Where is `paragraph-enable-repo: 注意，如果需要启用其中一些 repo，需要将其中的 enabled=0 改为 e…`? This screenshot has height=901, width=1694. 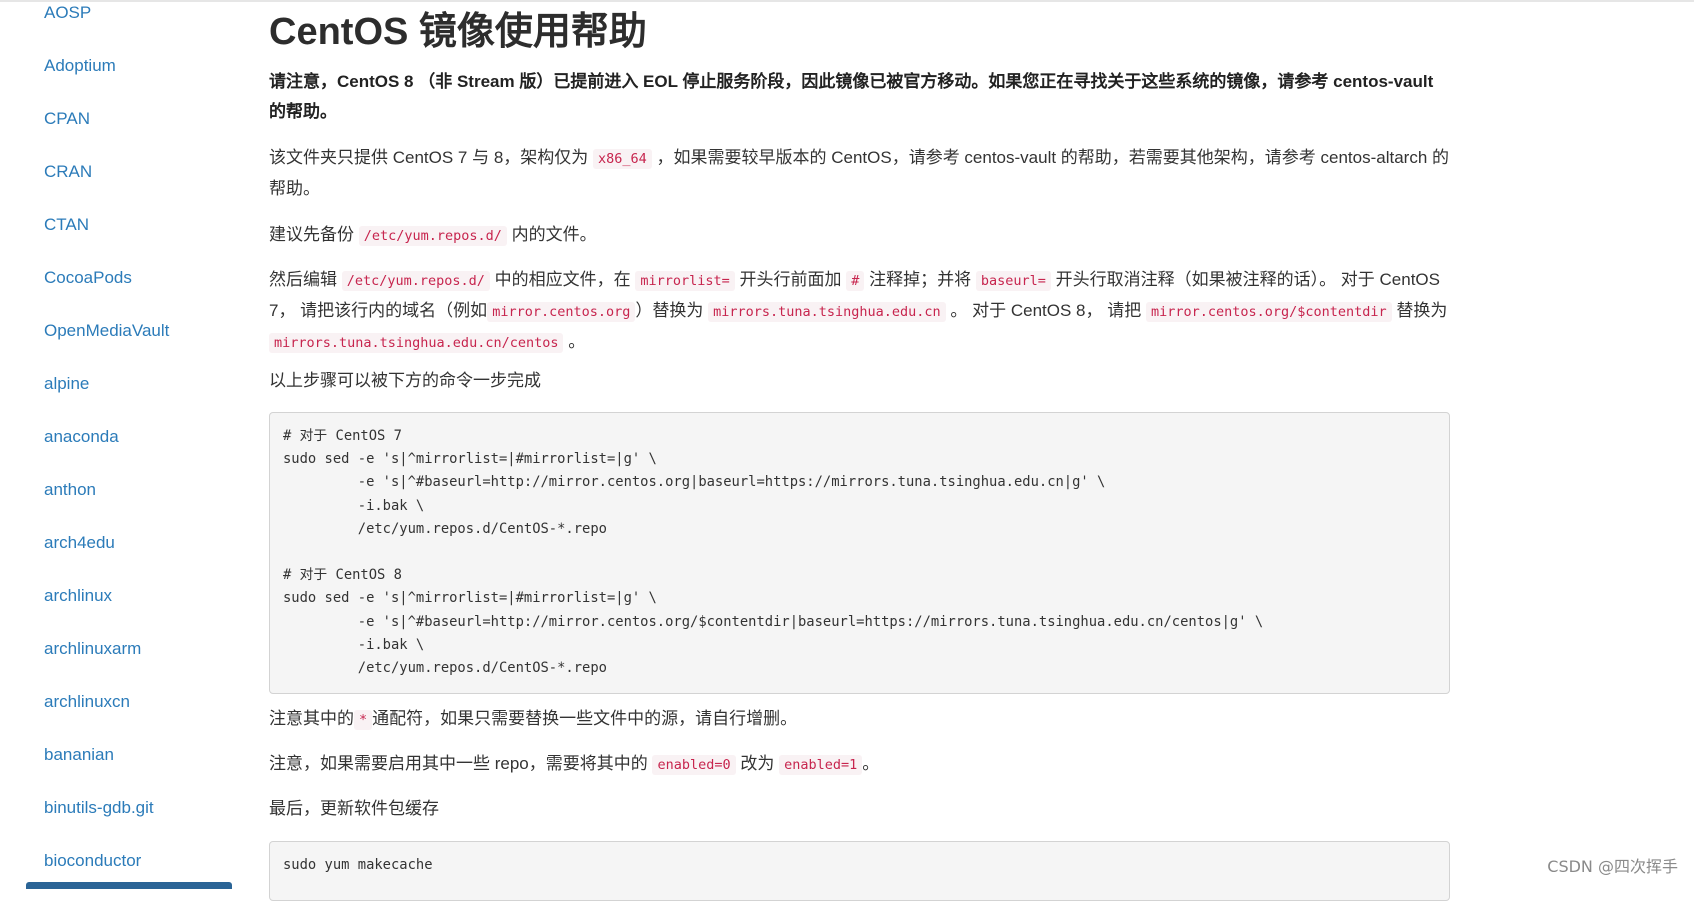
paragraph-enable-repo: 注意，如果需要启用其中一些 repo，需要将其中的 enabled=0 改为 e… is located at coordinates (574, 764).